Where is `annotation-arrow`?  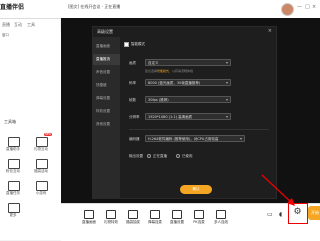 annotation-arrow is located at coordinates (278, 190).